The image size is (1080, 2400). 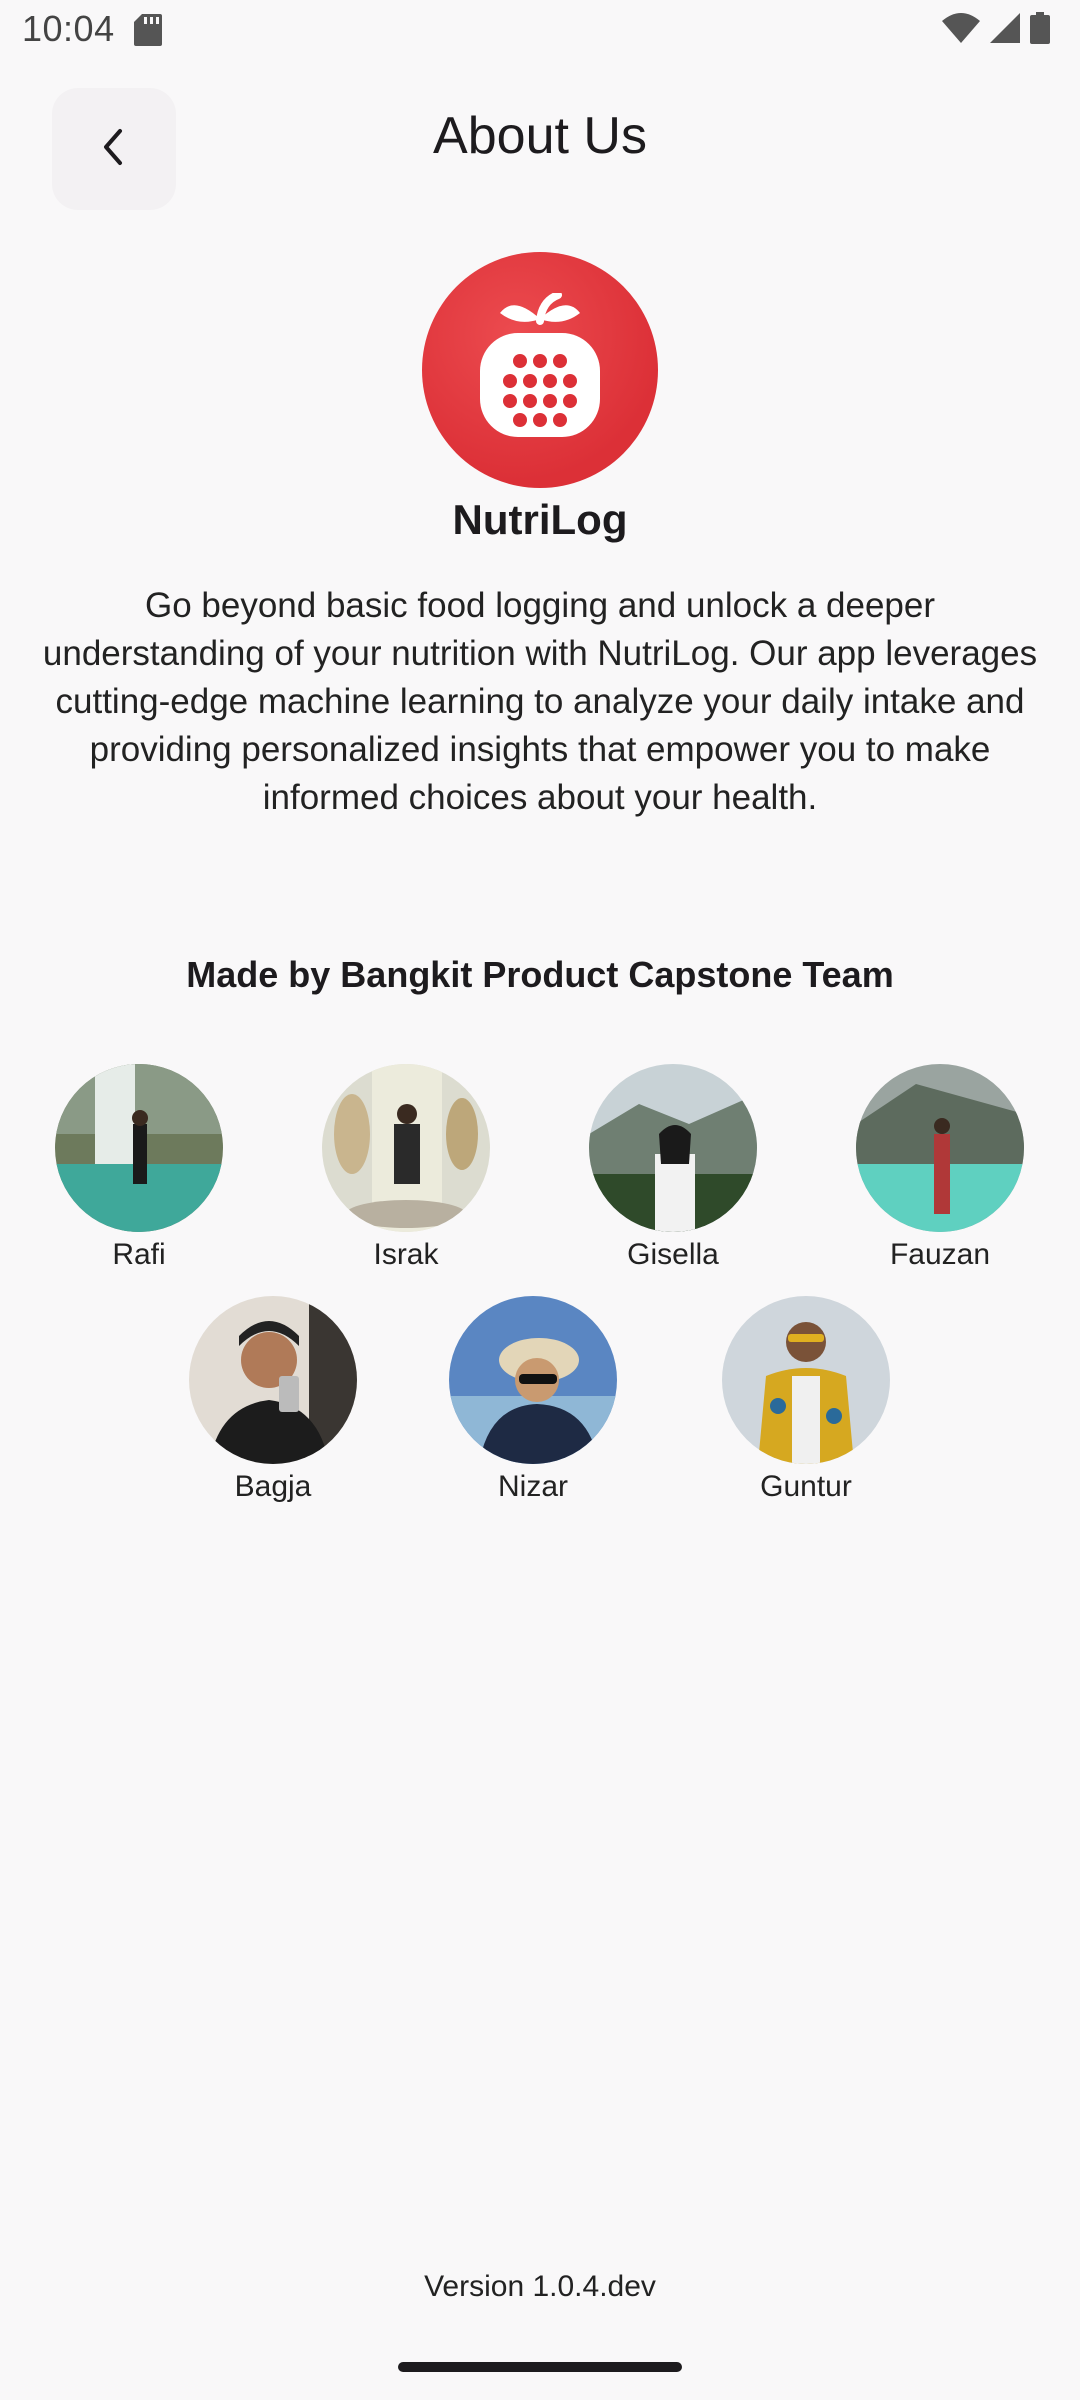 What do you see at coordinates (273, 1486) in the screenshot?
I see `member-name: Bagja` at bounding box center [273, 1486].